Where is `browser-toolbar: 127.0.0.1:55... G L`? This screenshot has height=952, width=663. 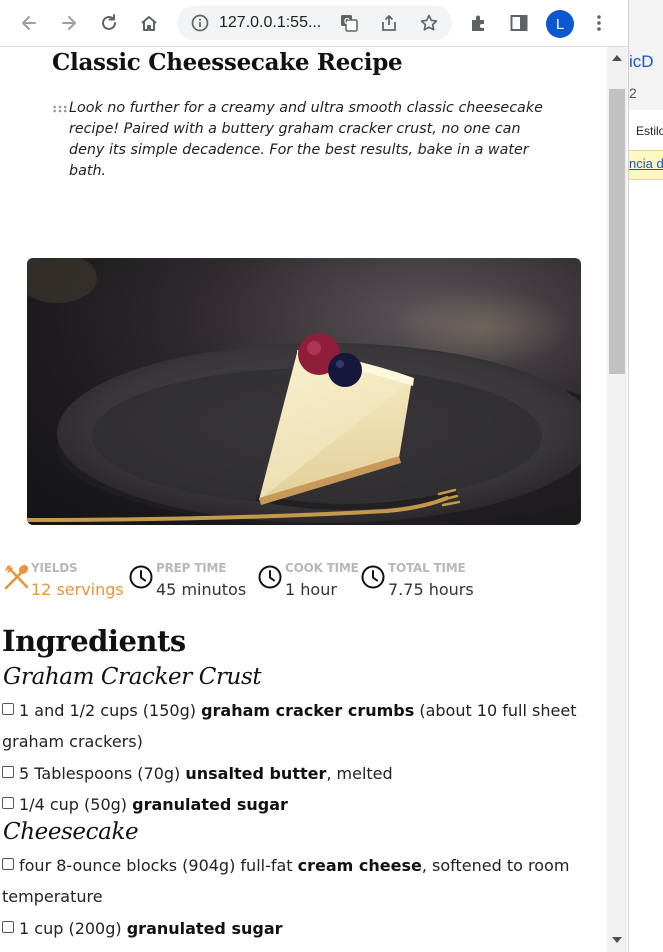
browser-toolbar: 127.0.0.1:55... G L is located at coordinates (314, 23).